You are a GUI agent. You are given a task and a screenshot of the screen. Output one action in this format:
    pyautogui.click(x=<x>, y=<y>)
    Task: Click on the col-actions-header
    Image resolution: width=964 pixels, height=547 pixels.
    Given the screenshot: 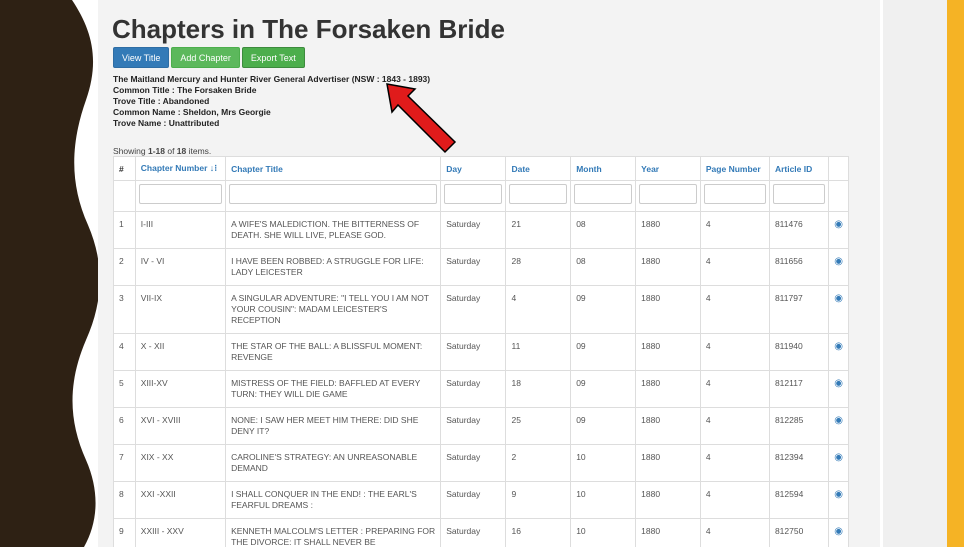 What is the action you would take?
    pyautogui.click(x=838, y=168)
    